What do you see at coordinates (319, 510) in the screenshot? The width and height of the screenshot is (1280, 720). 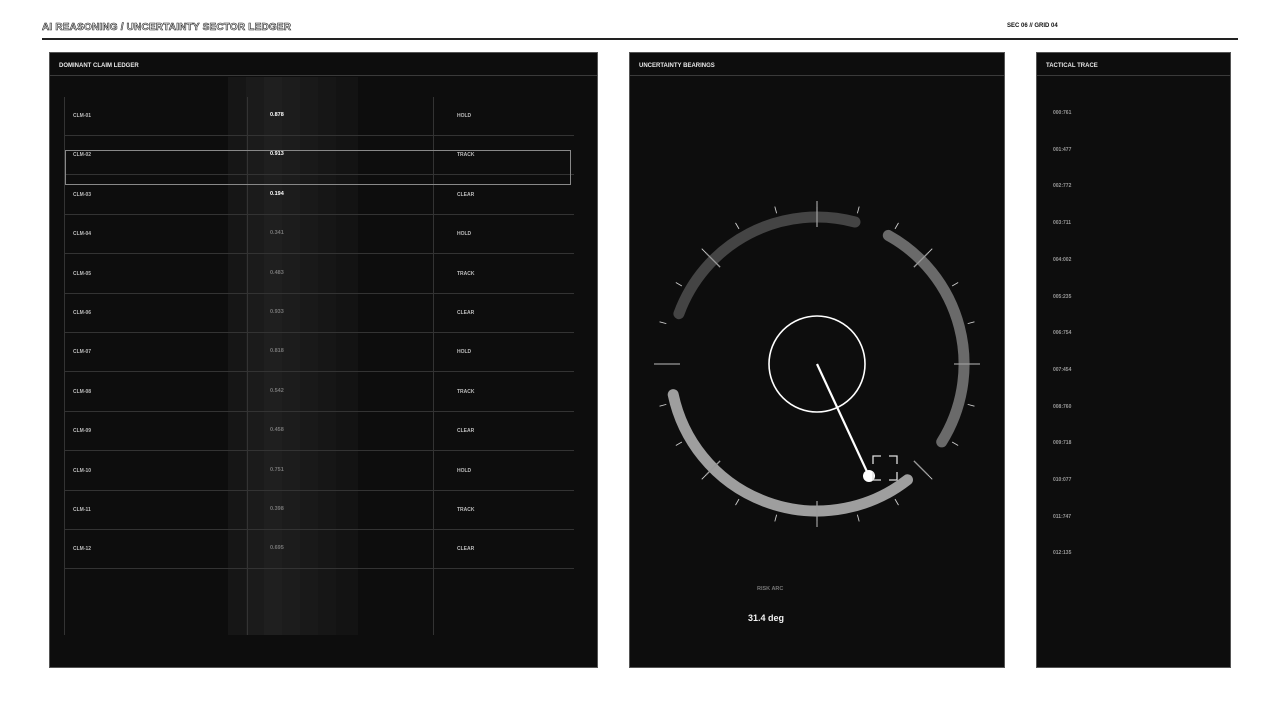 I see `table-row: CLM-11 0.398 TRACK` at bounding box center [319, 510].